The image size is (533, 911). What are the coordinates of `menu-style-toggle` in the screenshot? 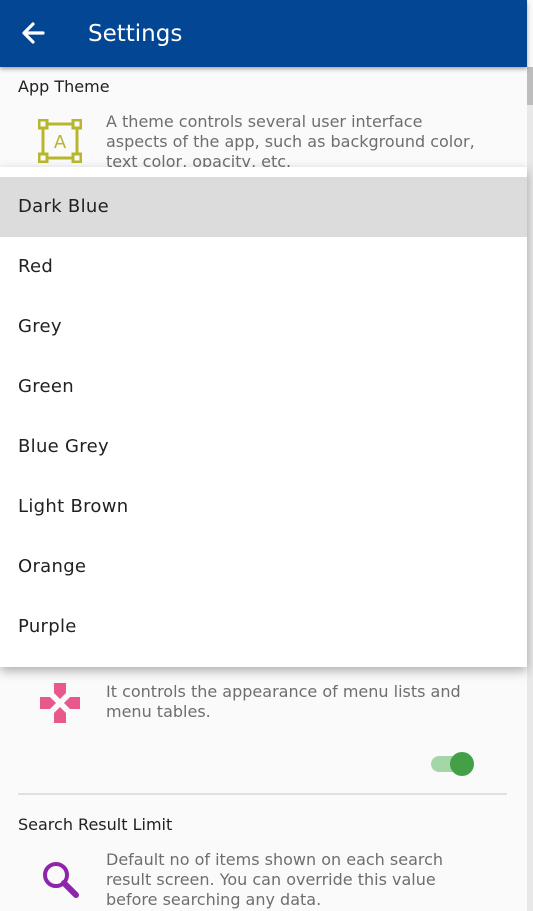 It's located at (453, 764).